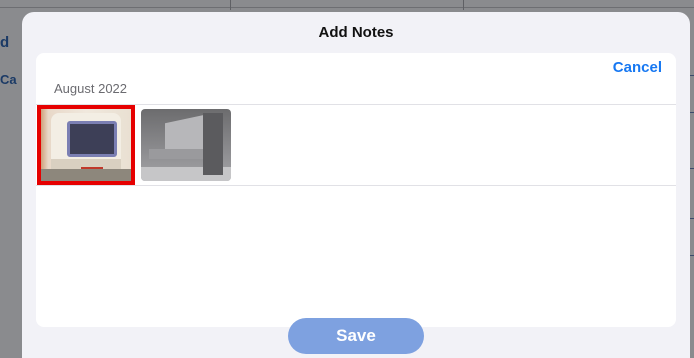  What do you see at coordinates (86, 175) in the screenshot?
I see `instrument-base` at bounding box center [86, 175].